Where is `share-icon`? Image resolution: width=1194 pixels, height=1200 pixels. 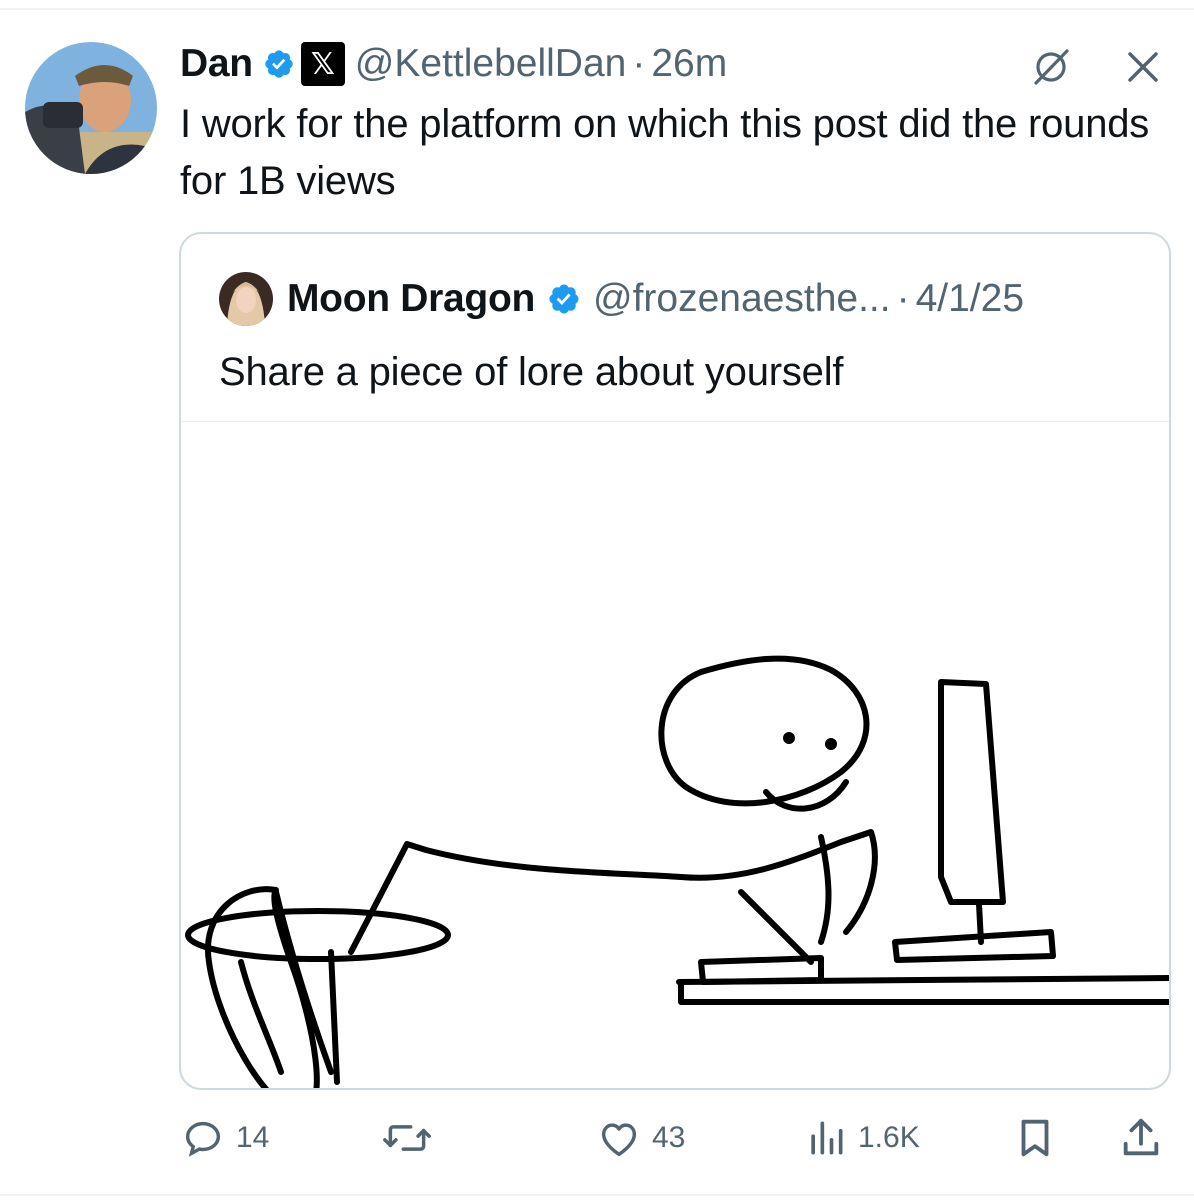
share-icon is located at coordinates (1141, 1138).